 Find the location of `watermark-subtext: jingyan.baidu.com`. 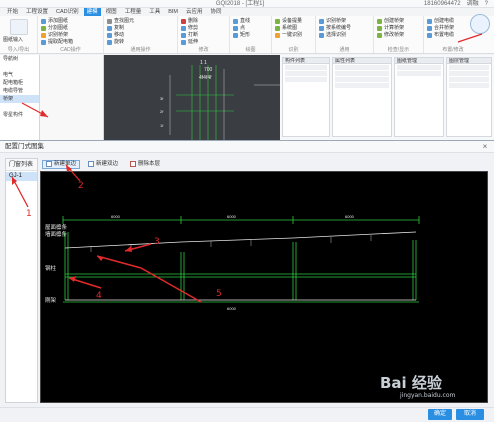

watermark-subtext: jingyan.baidu.com is located at coordinates (428, 395).